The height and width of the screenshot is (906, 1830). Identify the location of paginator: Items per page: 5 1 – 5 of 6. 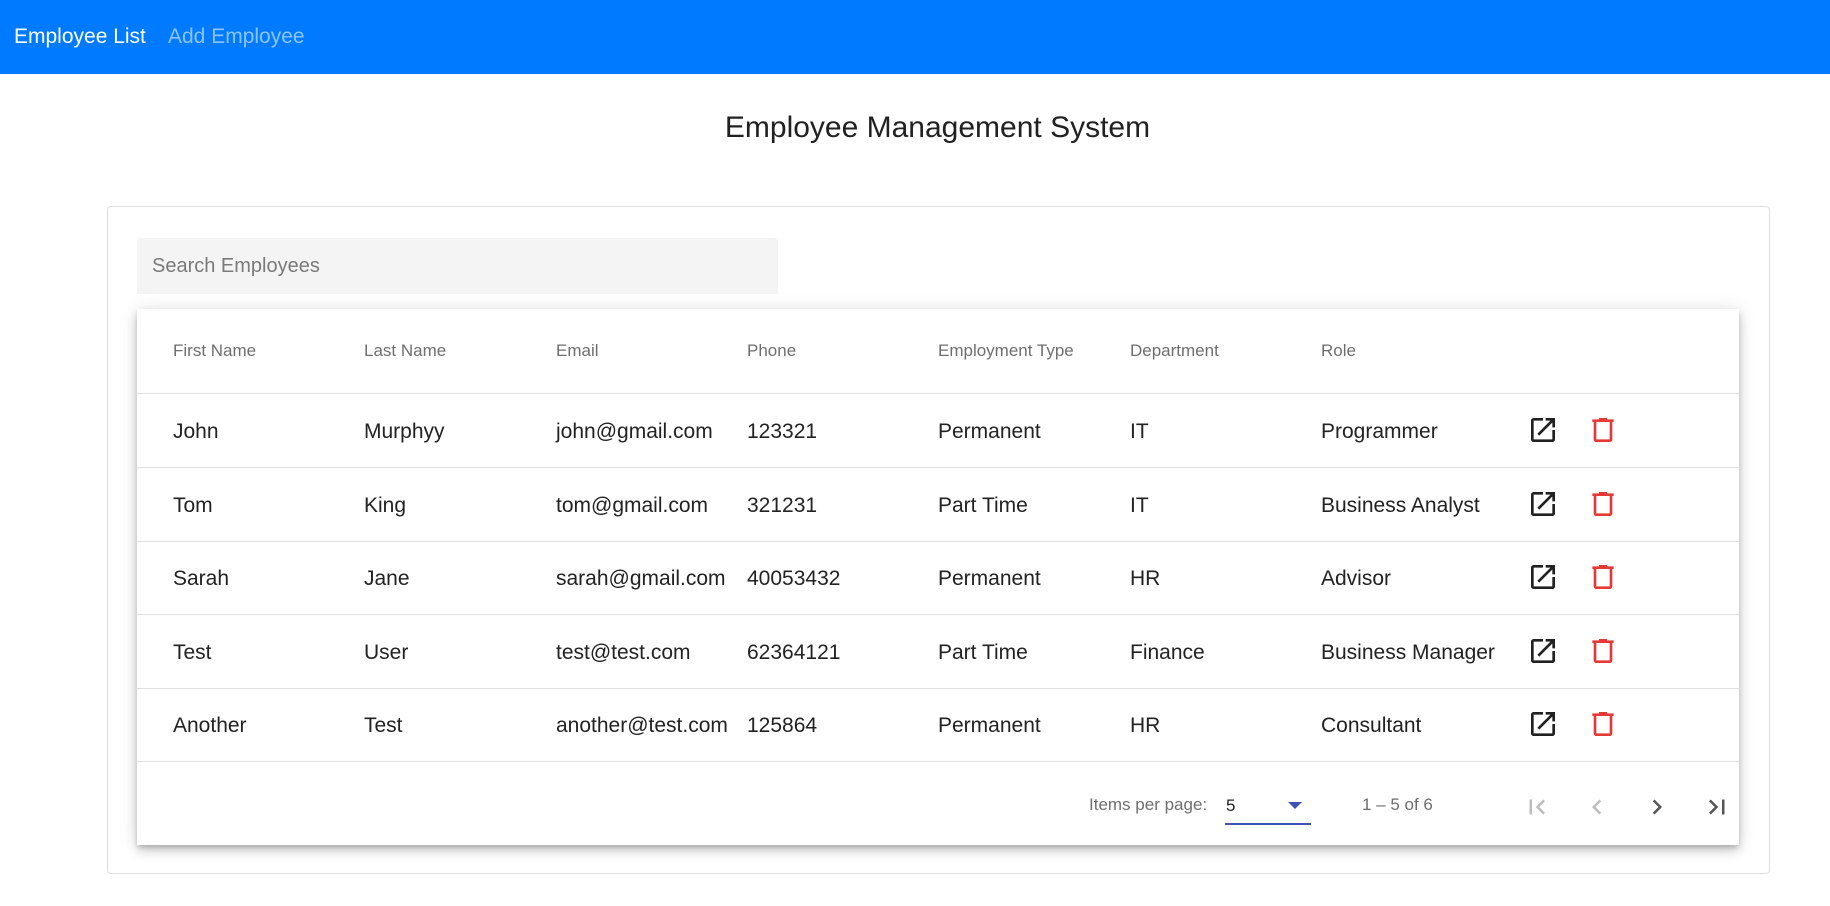
(938, 806).